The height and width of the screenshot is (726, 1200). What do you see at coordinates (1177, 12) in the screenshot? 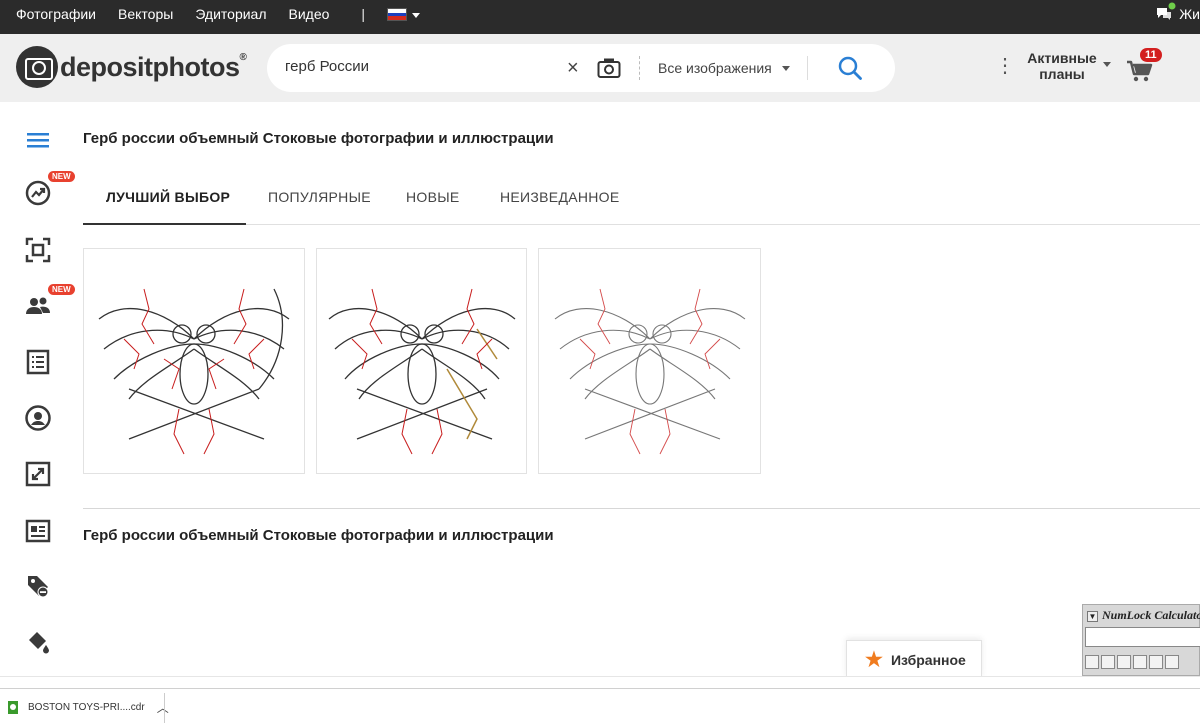
I see `user-area: Жи` at bounding box center [1177, 12].